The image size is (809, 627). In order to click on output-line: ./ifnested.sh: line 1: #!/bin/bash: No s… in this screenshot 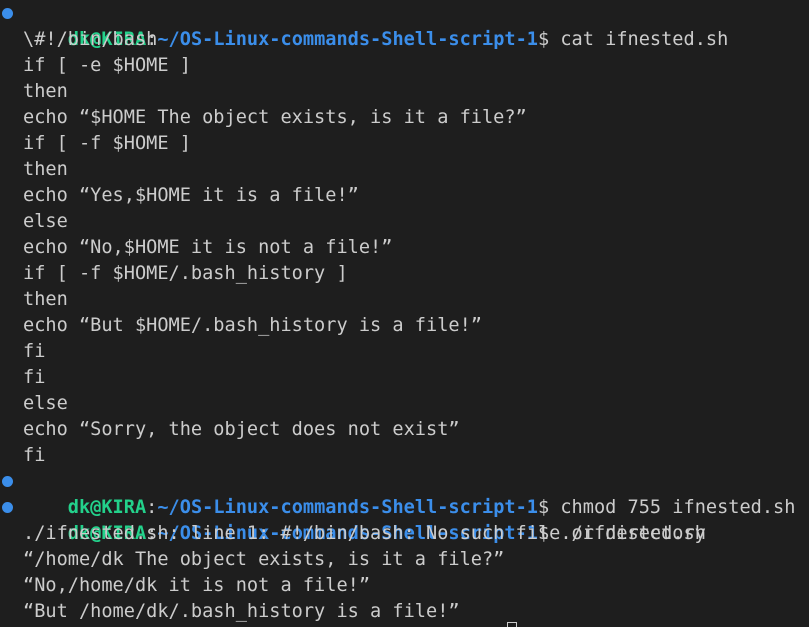, I will do `click(364, 533)`.